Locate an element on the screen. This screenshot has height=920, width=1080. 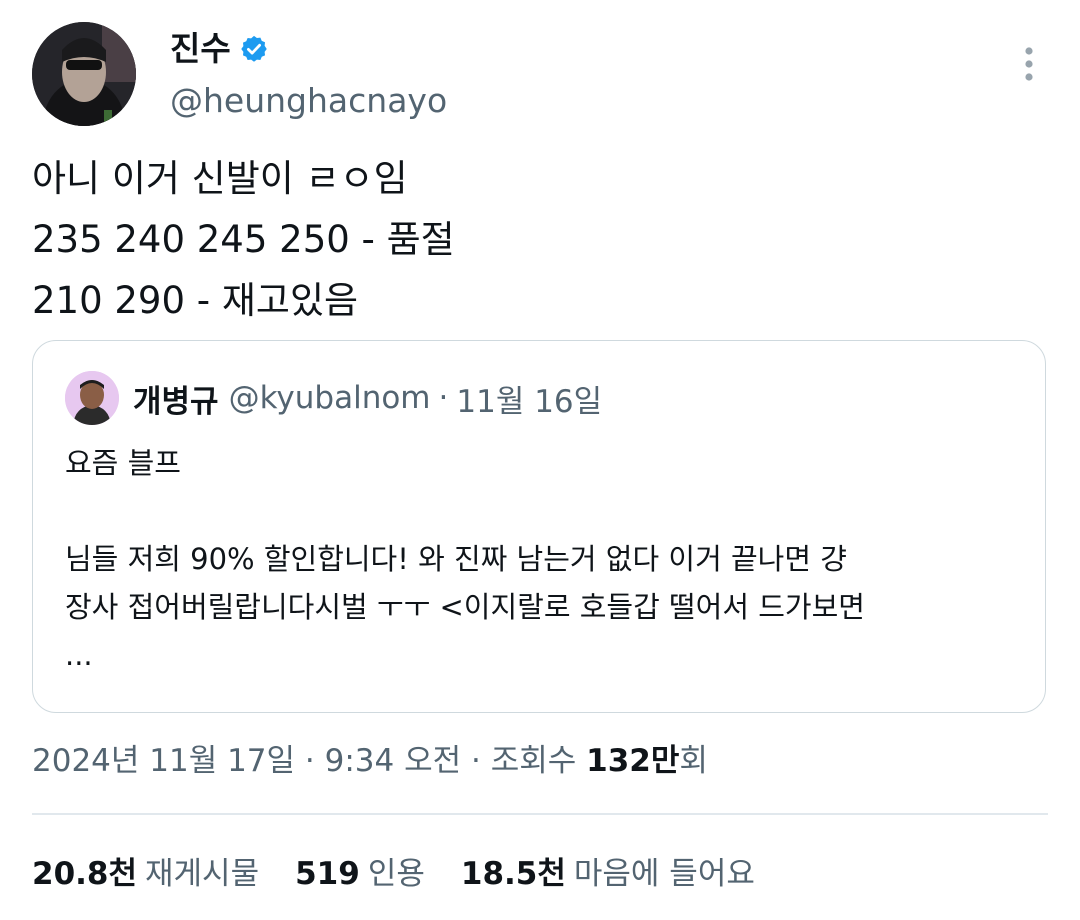
quoted-text-line: 님들 저희 90% 할인합니다! 와 진짜 남는거 없다 이거 끝나면 걍 is located at coordinates (456, 559).